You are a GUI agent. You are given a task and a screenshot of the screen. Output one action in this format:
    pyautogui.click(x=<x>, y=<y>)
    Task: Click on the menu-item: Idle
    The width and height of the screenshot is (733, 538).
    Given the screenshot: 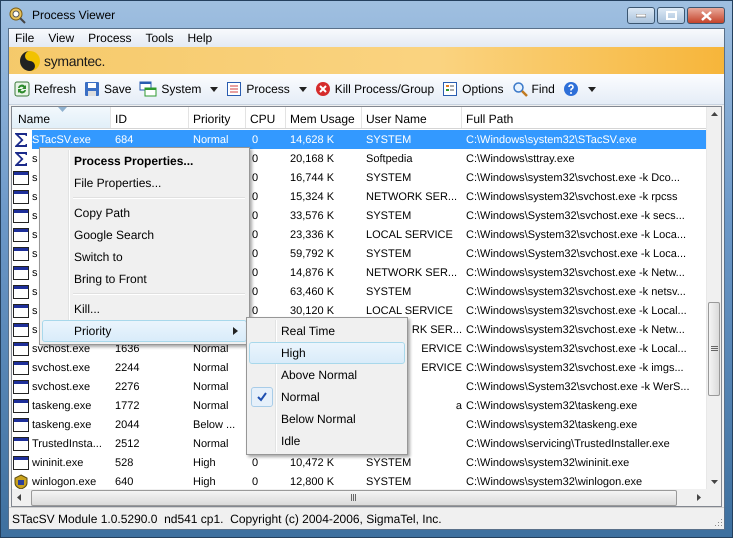 What is the action you would take?
    pyautogui.click(x=327, y=441)
    